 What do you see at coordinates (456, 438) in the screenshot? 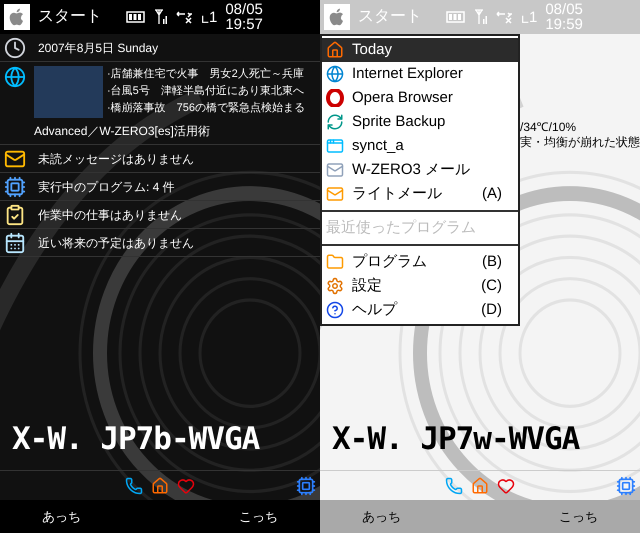
I see `theme-name: X-W. JP7w-WVGA` at bounding box center [456, 438].